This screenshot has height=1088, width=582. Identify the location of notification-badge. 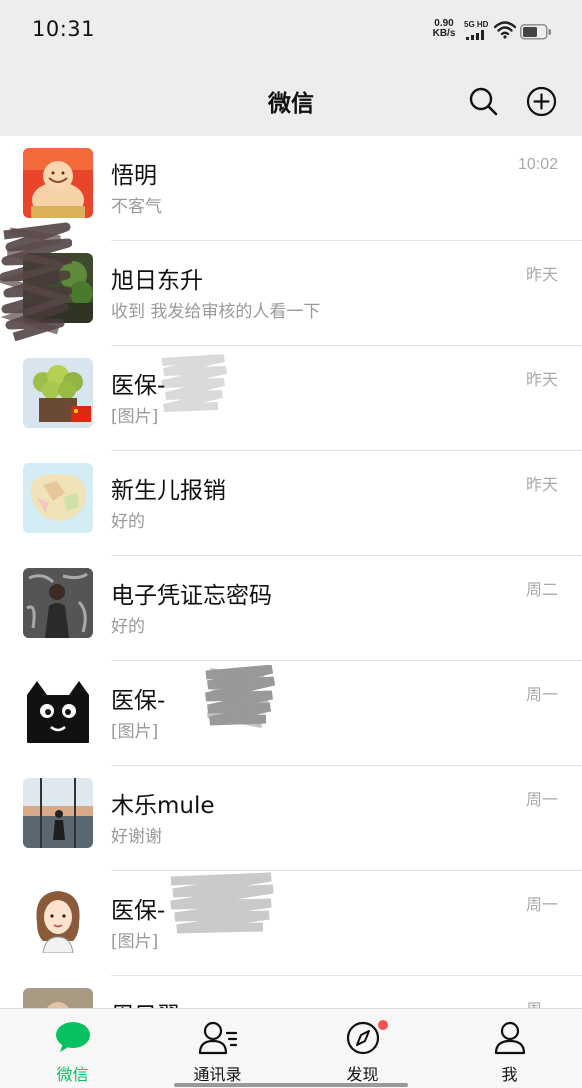
(383, 1025).